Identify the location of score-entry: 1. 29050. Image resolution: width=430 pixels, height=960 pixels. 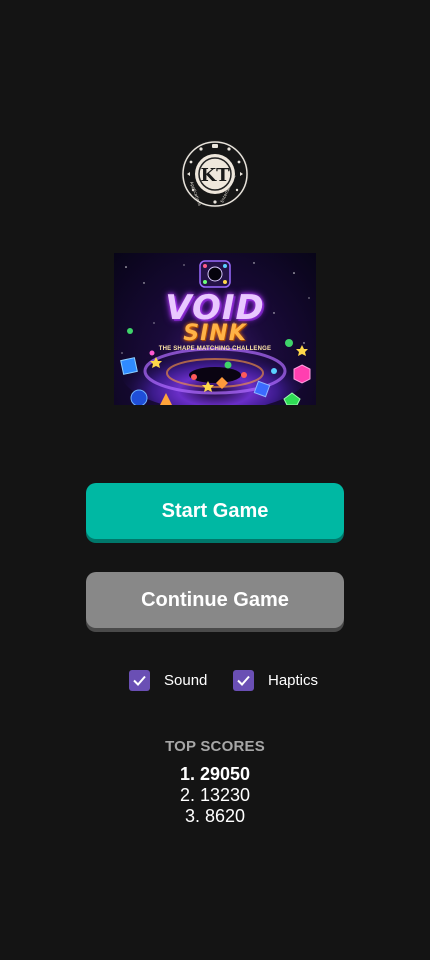
(215, 774).